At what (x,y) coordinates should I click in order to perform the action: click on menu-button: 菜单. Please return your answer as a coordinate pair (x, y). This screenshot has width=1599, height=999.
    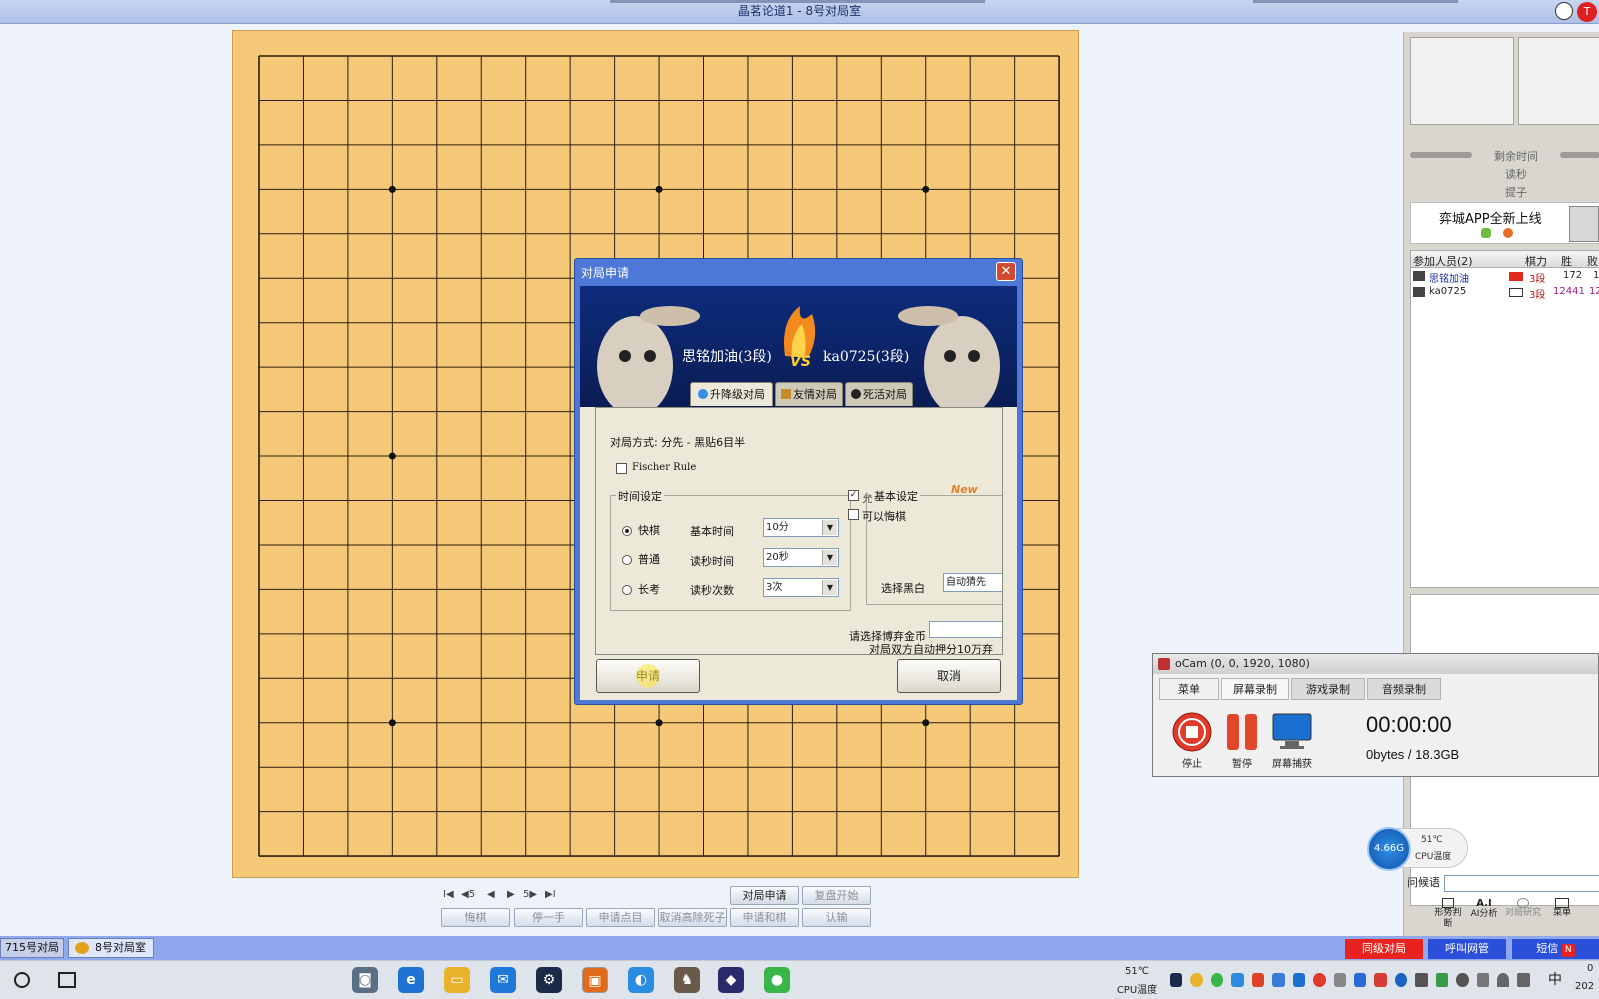
    Looking at the image, I should click on (1562, 908).